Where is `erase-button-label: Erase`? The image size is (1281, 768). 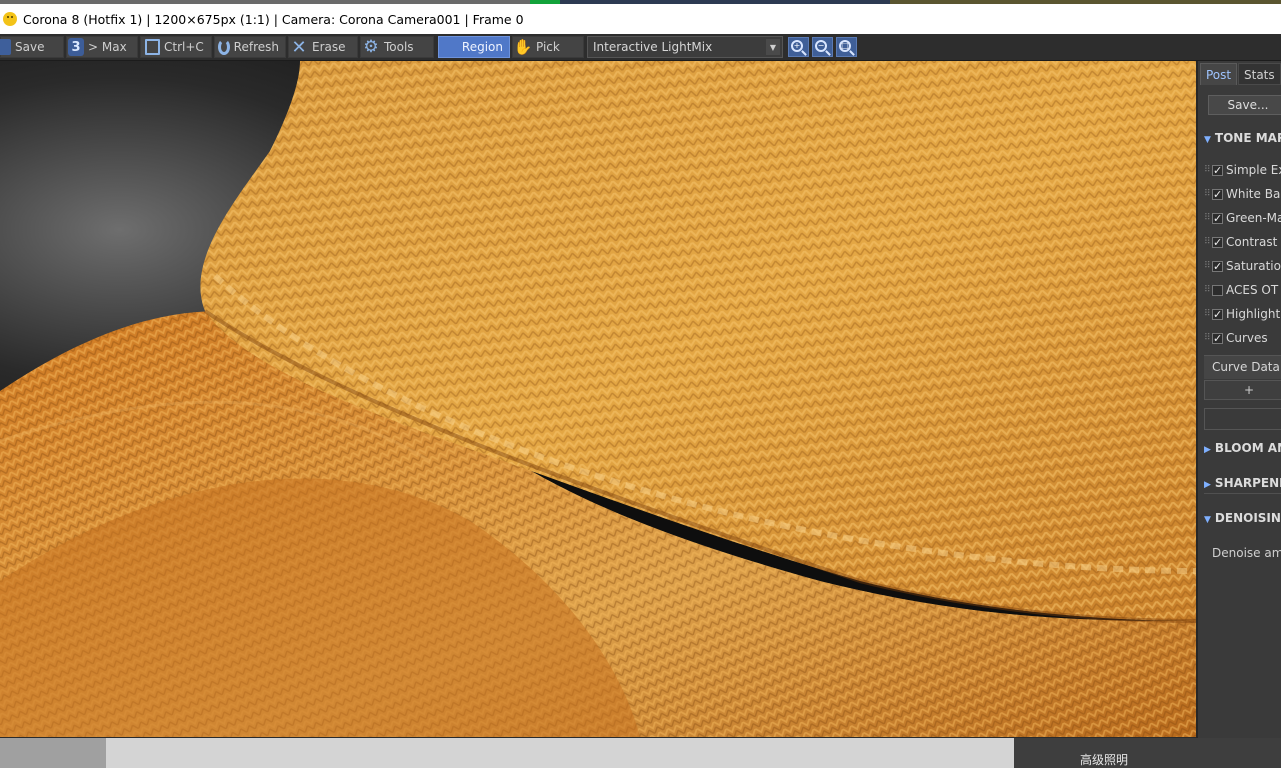 erase-button-label: Erase is located at coordinates (329, 47).